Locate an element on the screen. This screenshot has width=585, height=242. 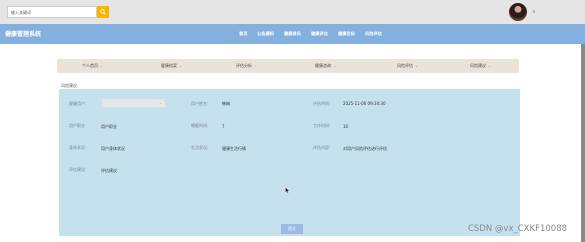
mouse-cursor-icon is located at coordinates (287, 190).